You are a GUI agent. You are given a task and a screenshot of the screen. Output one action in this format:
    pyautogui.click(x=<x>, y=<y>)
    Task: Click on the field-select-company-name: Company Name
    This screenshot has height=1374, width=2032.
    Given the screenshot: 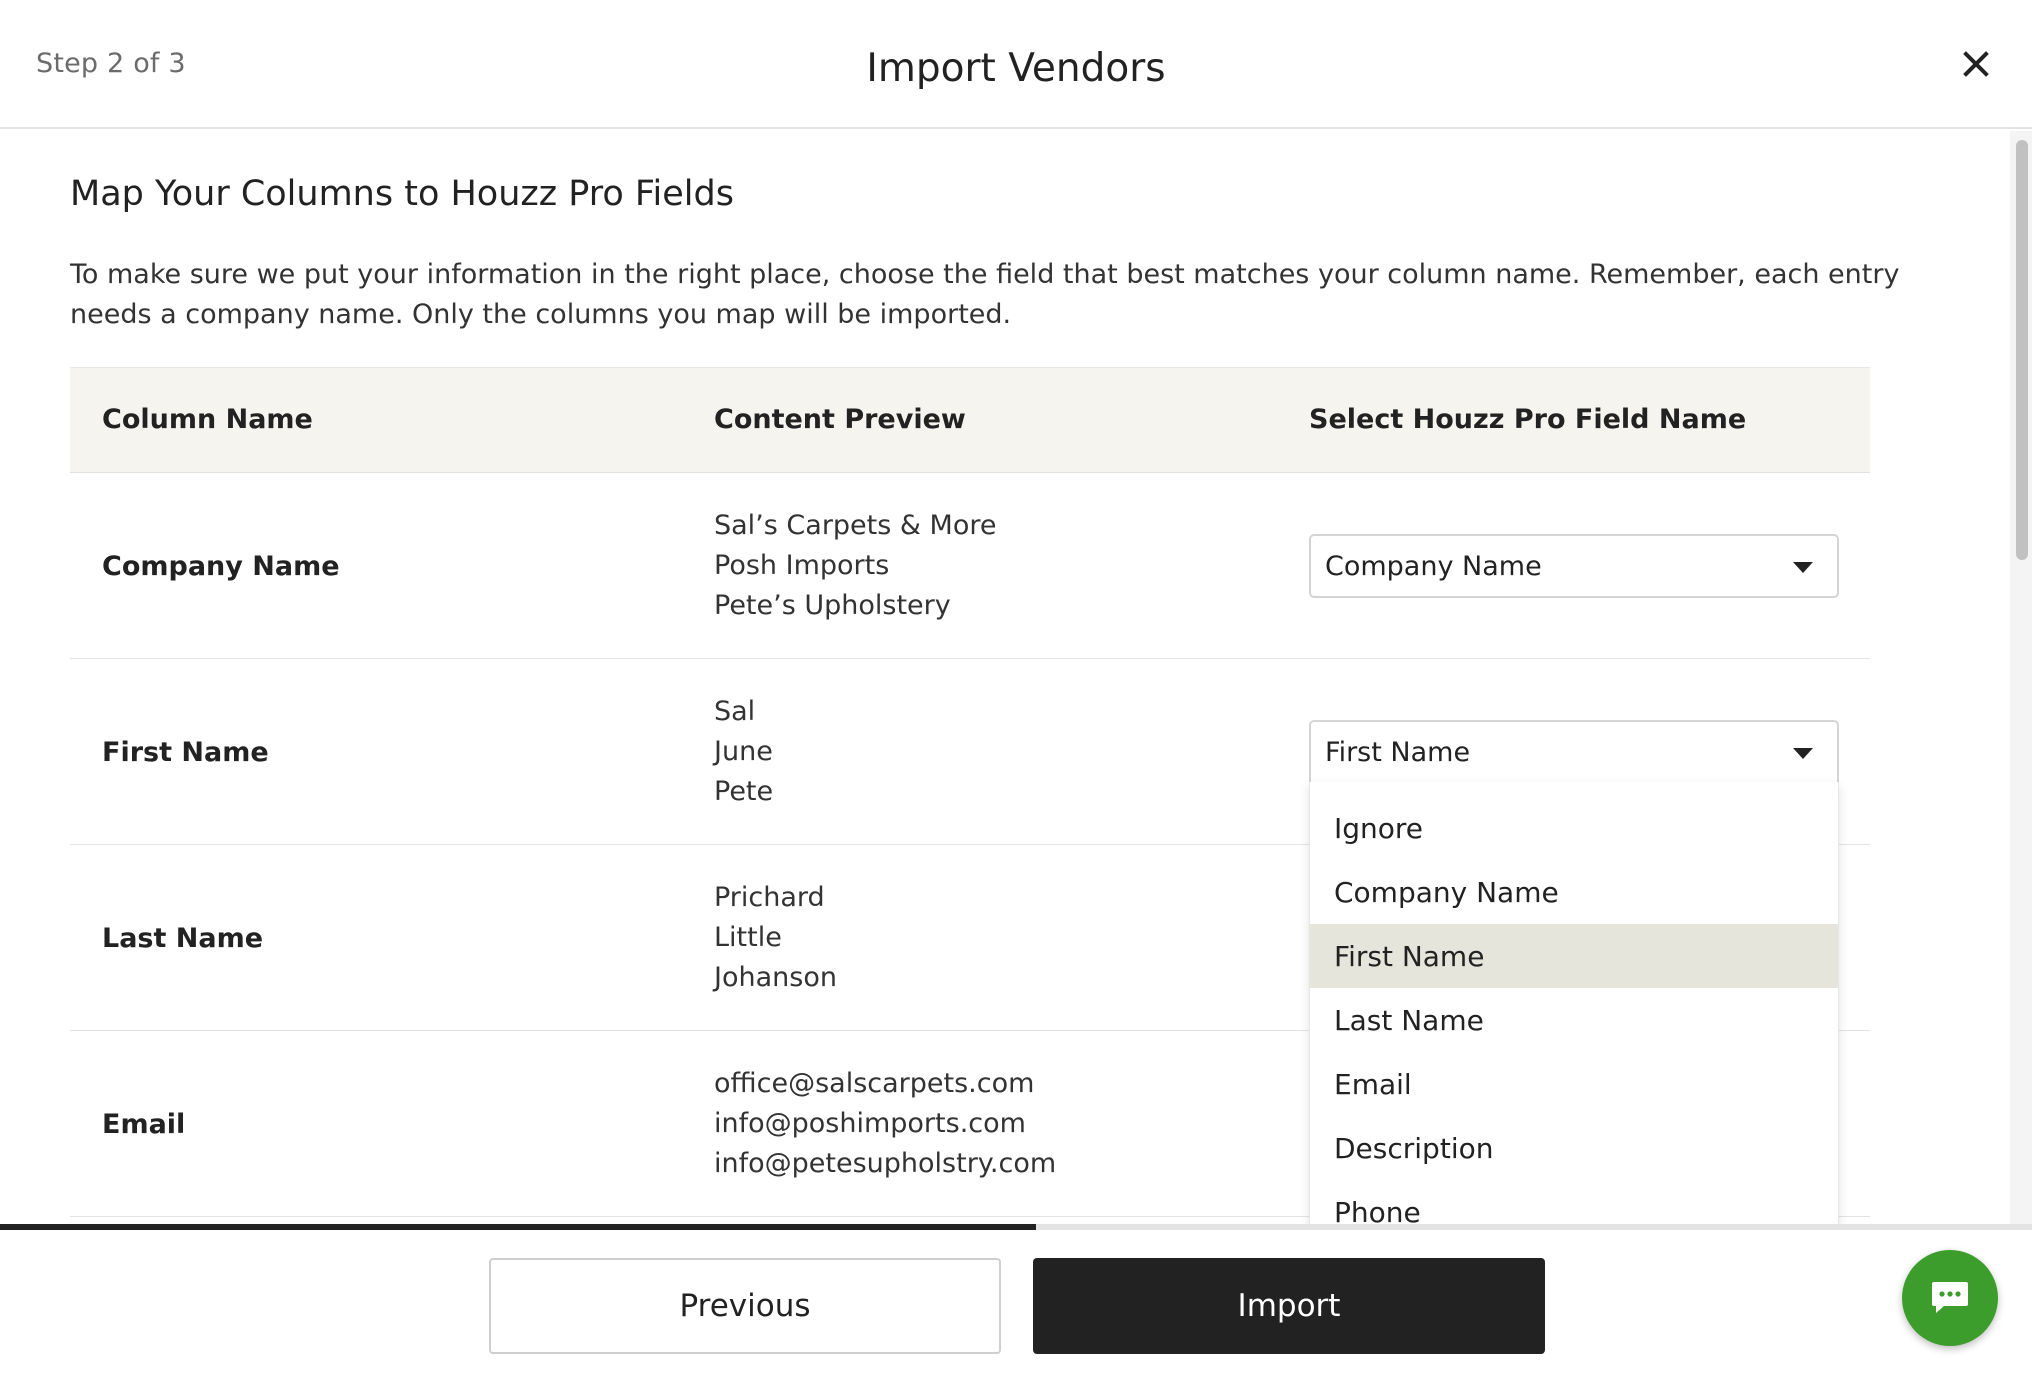 What is the action you would take?
    pyautogui.click(x=1574, y=566)
    